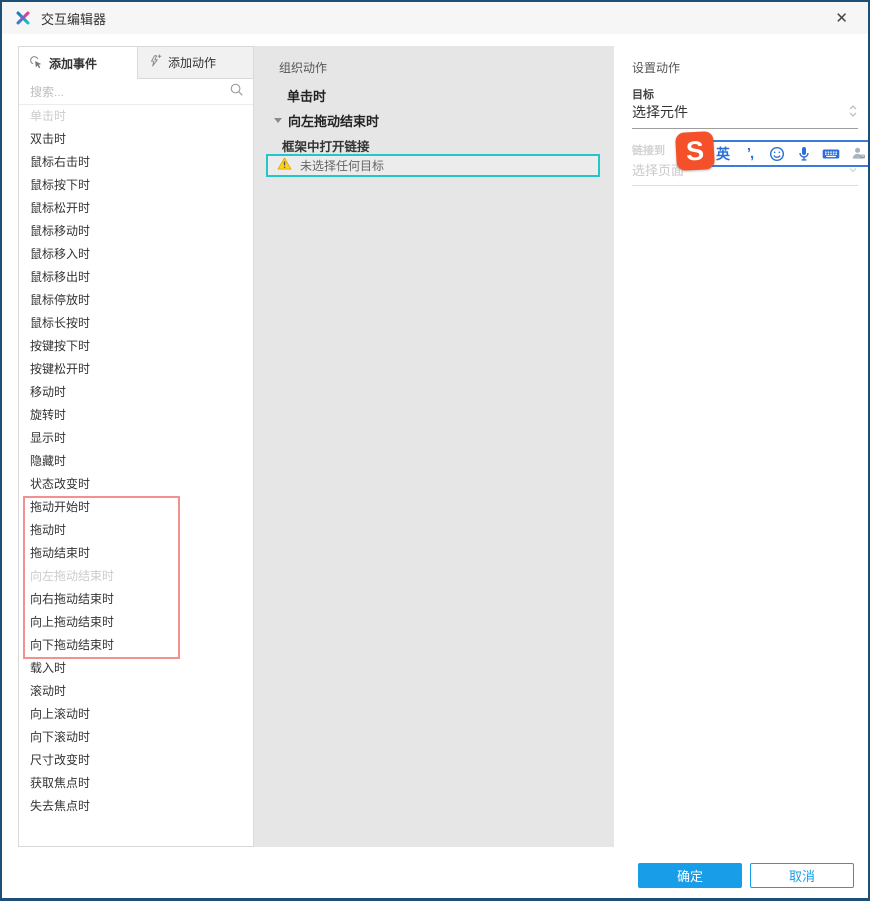  What do you see at coordinates (303, 68) in the screenshot?
I see `organize-actions-header: 组织动作` at bounding box center [303, 68].